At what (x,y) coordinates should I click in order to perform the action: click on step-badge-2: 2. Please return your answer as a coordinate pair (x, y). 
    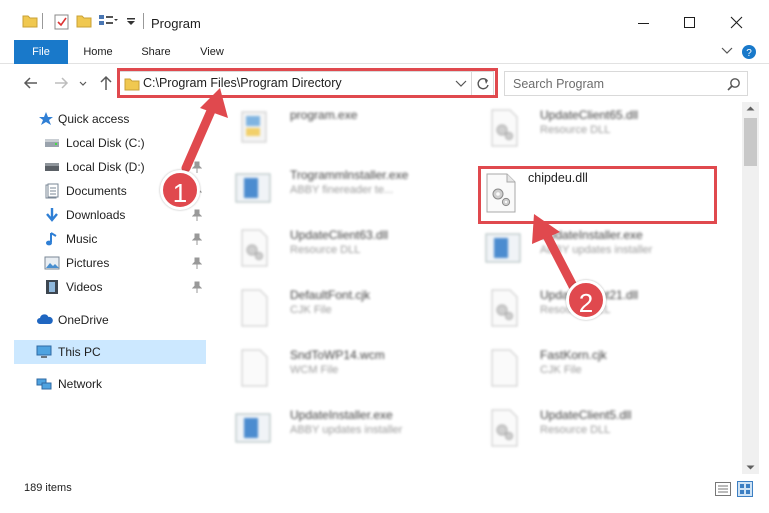
    Looking at the image, I should click on (586, 300).